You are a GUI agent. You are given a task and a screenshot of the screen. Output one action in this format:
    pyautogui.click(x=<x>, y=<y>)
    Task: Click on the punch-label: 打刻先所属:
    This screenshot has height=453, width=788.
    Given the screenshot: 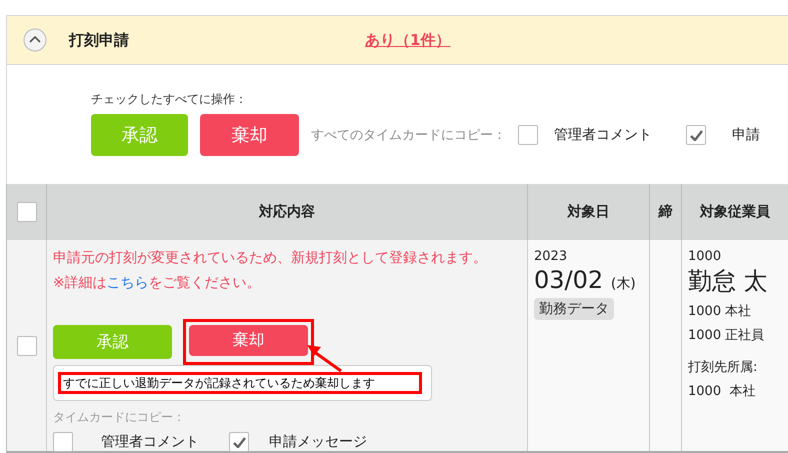 What is the action you would take?
    pyautogui.click(x=723, y=368)
    